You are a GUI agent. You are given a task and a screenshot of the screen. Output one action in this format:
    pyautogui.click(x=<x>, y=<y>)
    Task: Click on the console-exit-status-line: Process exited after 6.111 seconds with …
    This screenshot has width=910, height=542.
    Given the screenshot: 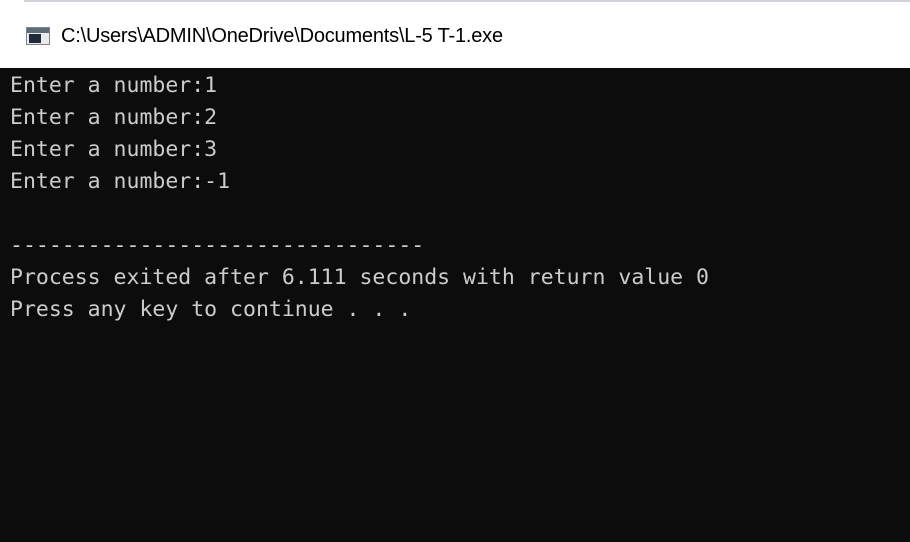 What is the action you would take?
    pyautogui.click(x=359, y=277)
    